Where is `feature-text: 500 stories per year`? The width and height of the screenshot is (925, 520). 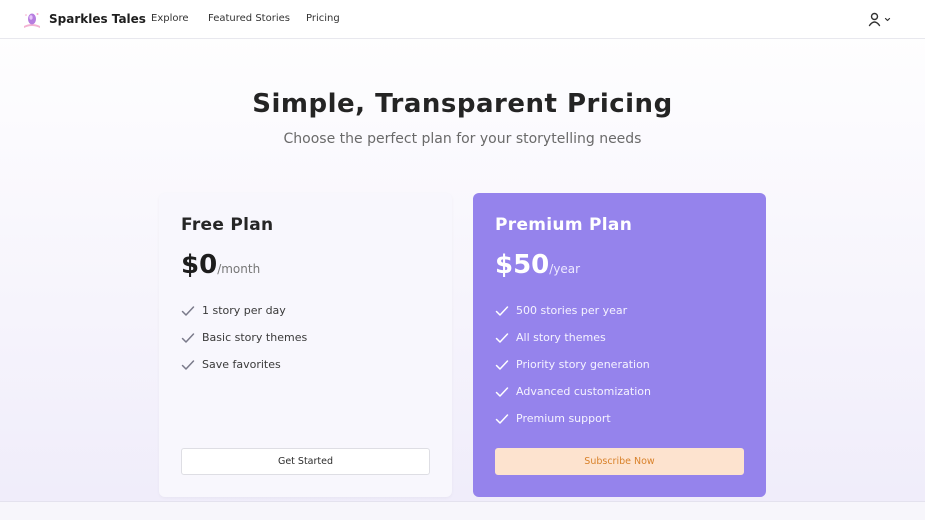 feature-text: 500 stories per year is located at coordinates (572, 310).